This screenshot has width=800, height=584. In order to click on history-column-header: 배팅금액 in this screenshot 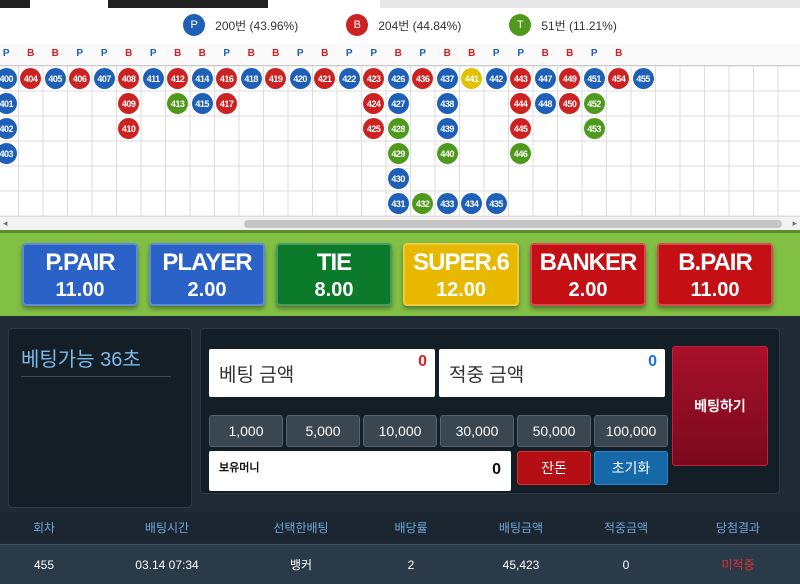, I will do `click(521, 527)`.